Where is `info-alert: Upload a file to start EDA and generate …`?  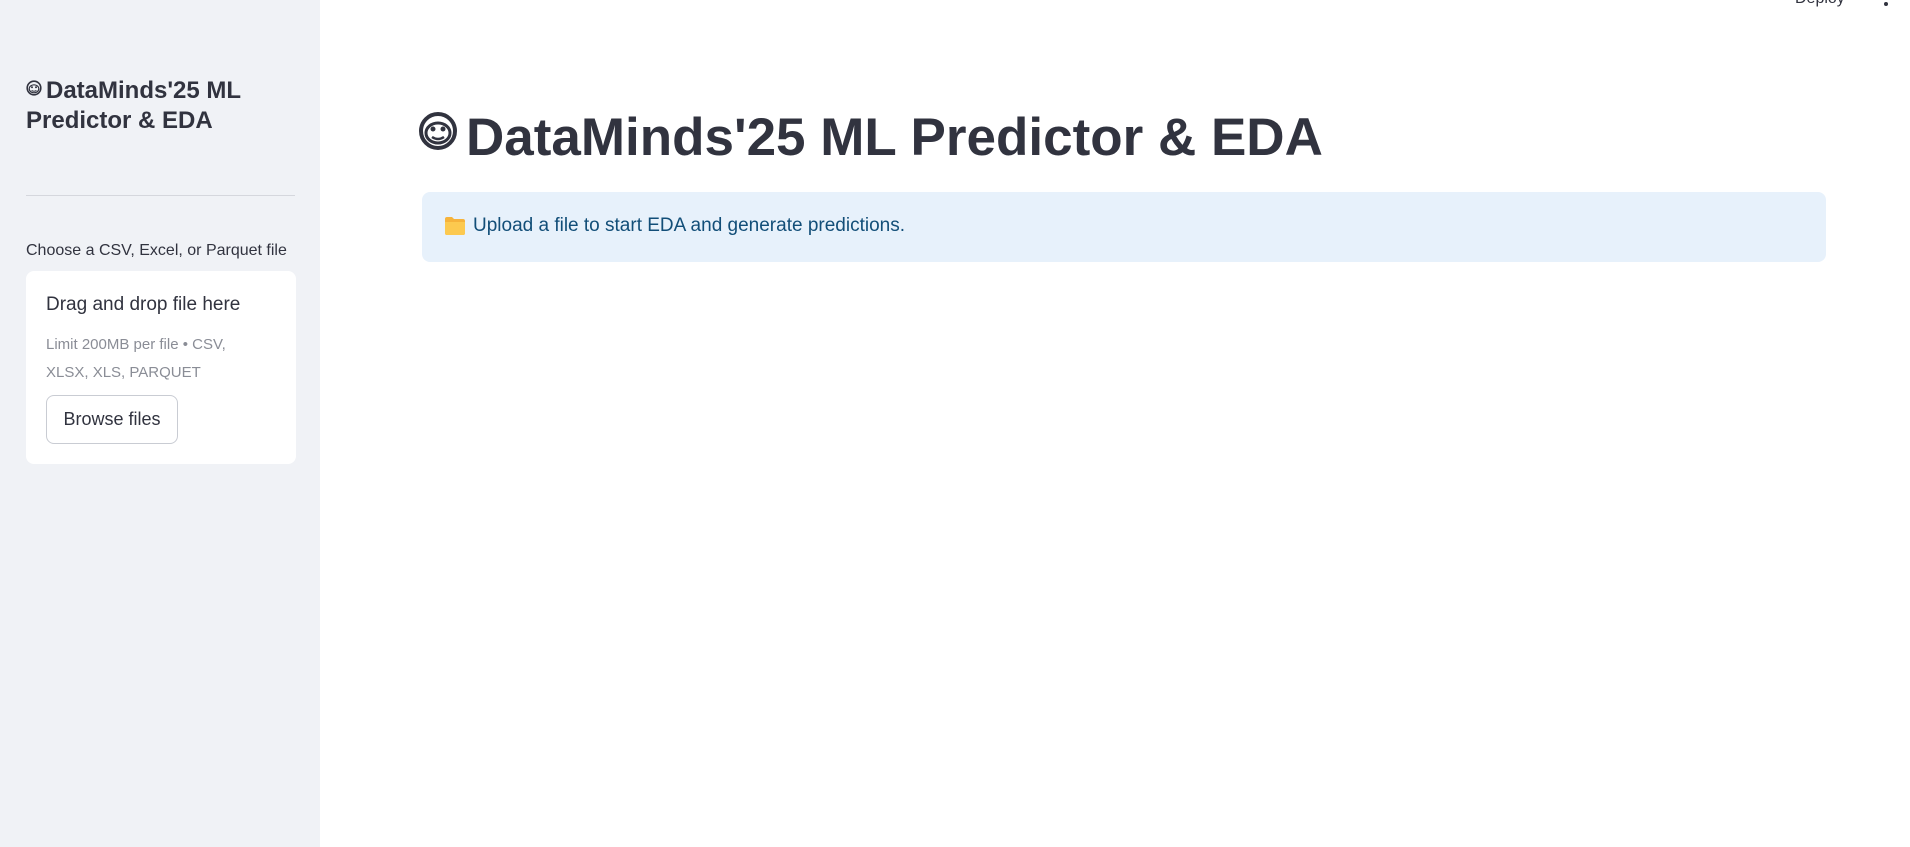 info-alert: Upload a file to start EDA and generate … is located at coordinates (1124, 227).